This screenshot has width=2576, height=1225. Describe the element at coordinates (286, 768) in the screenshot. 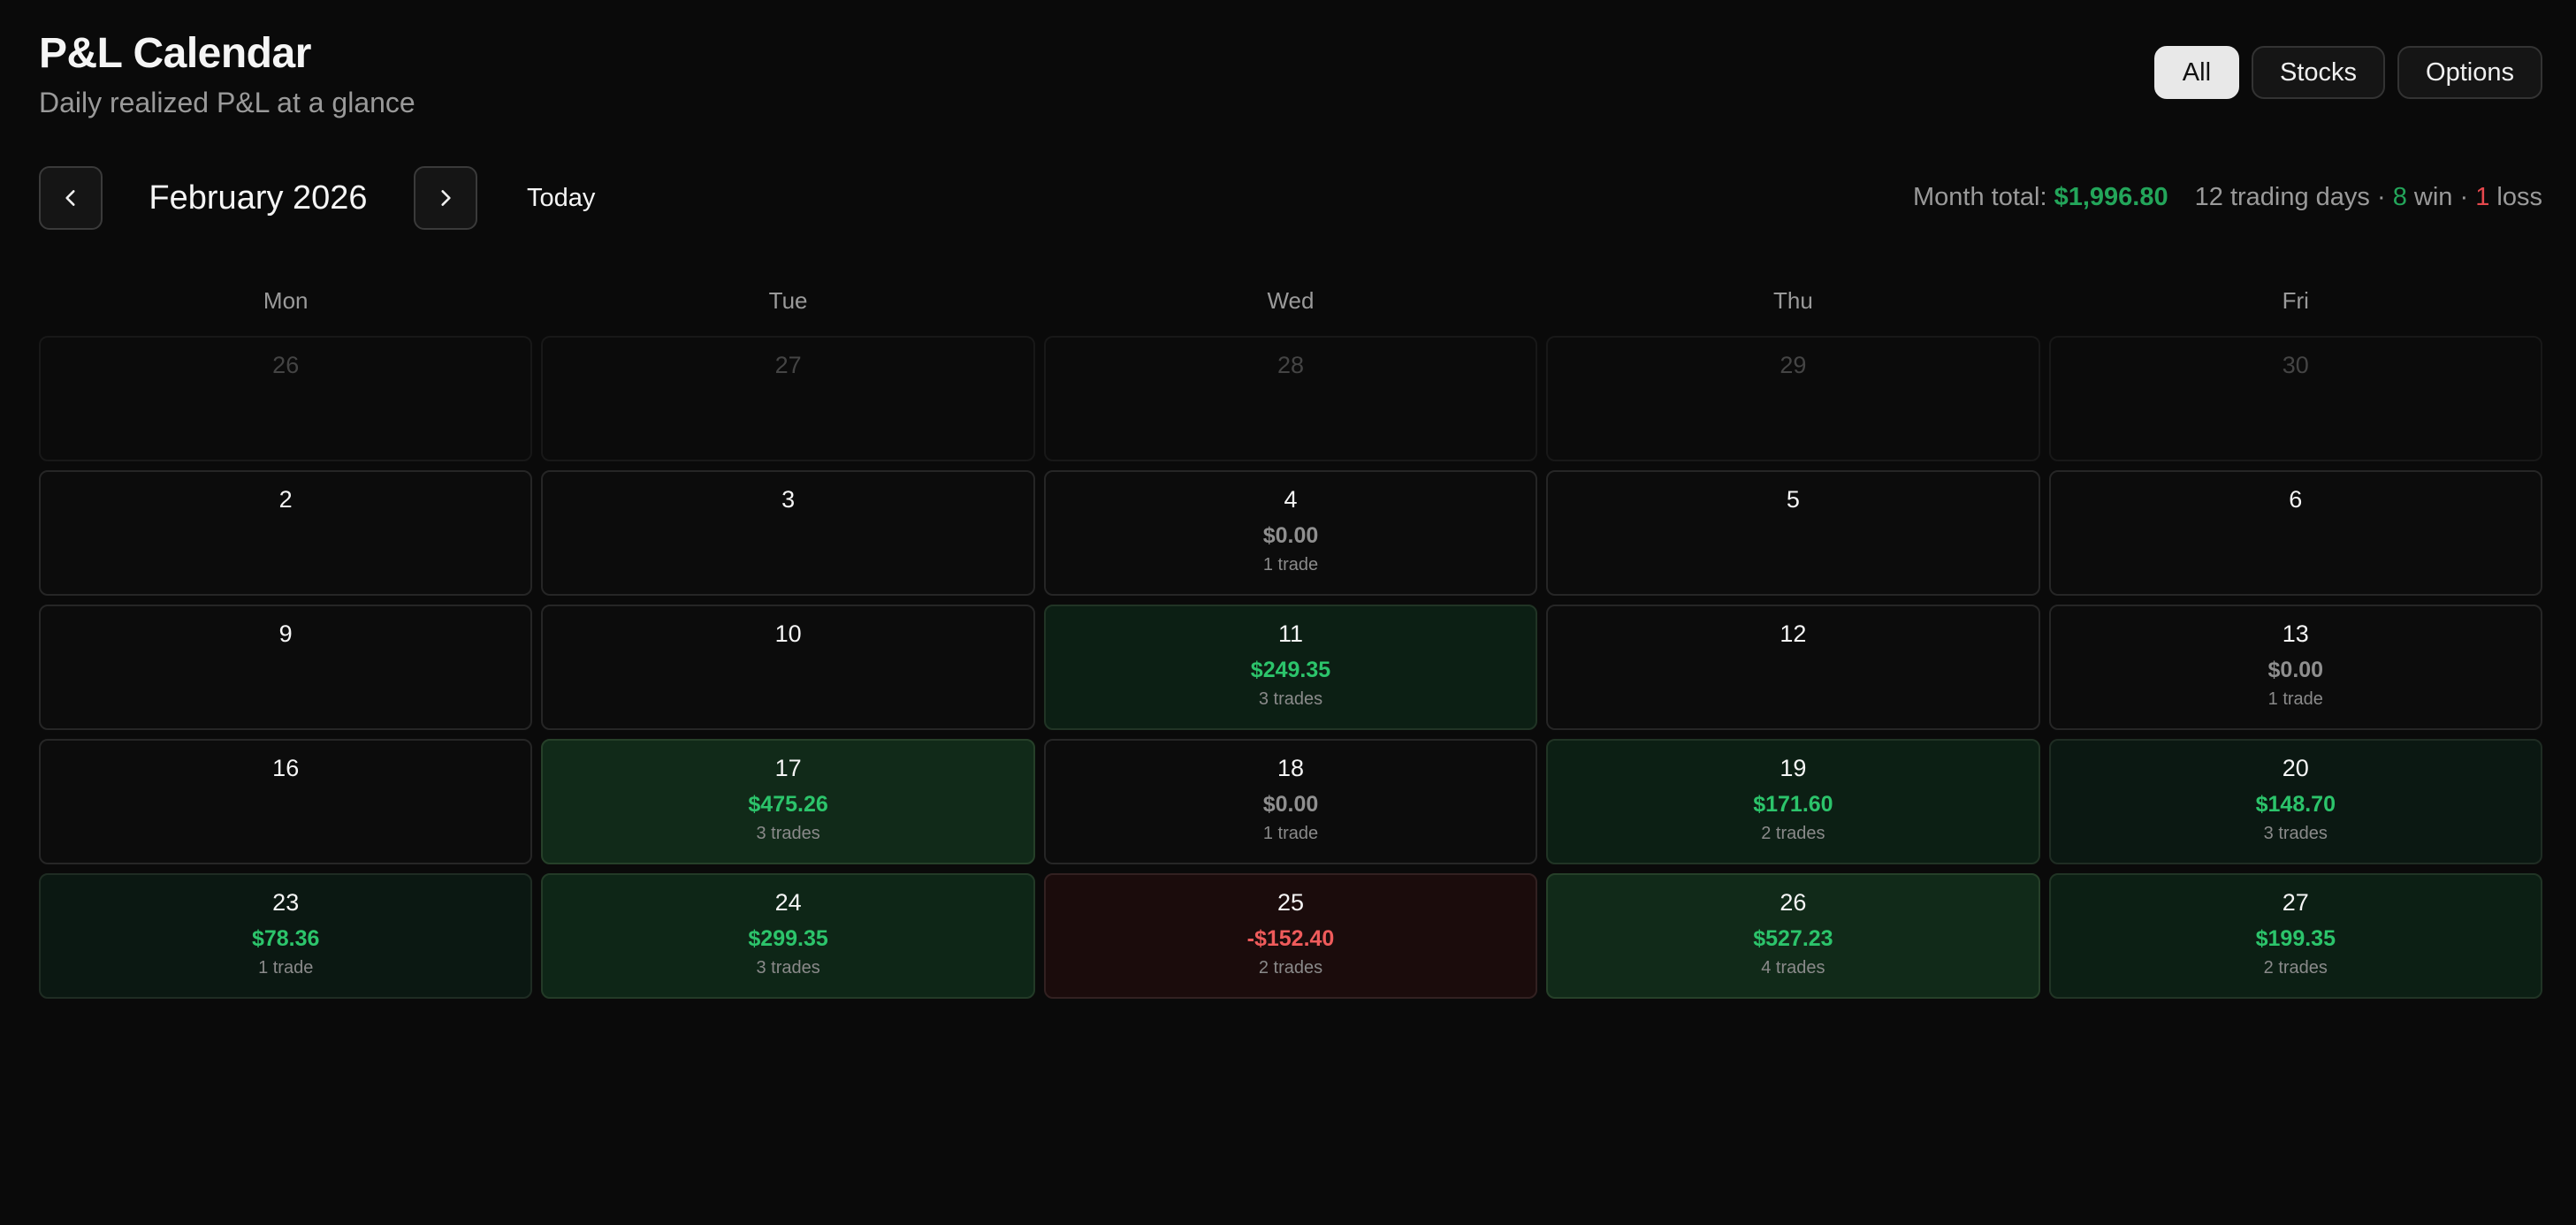

I see `day-number: 16` at that location.